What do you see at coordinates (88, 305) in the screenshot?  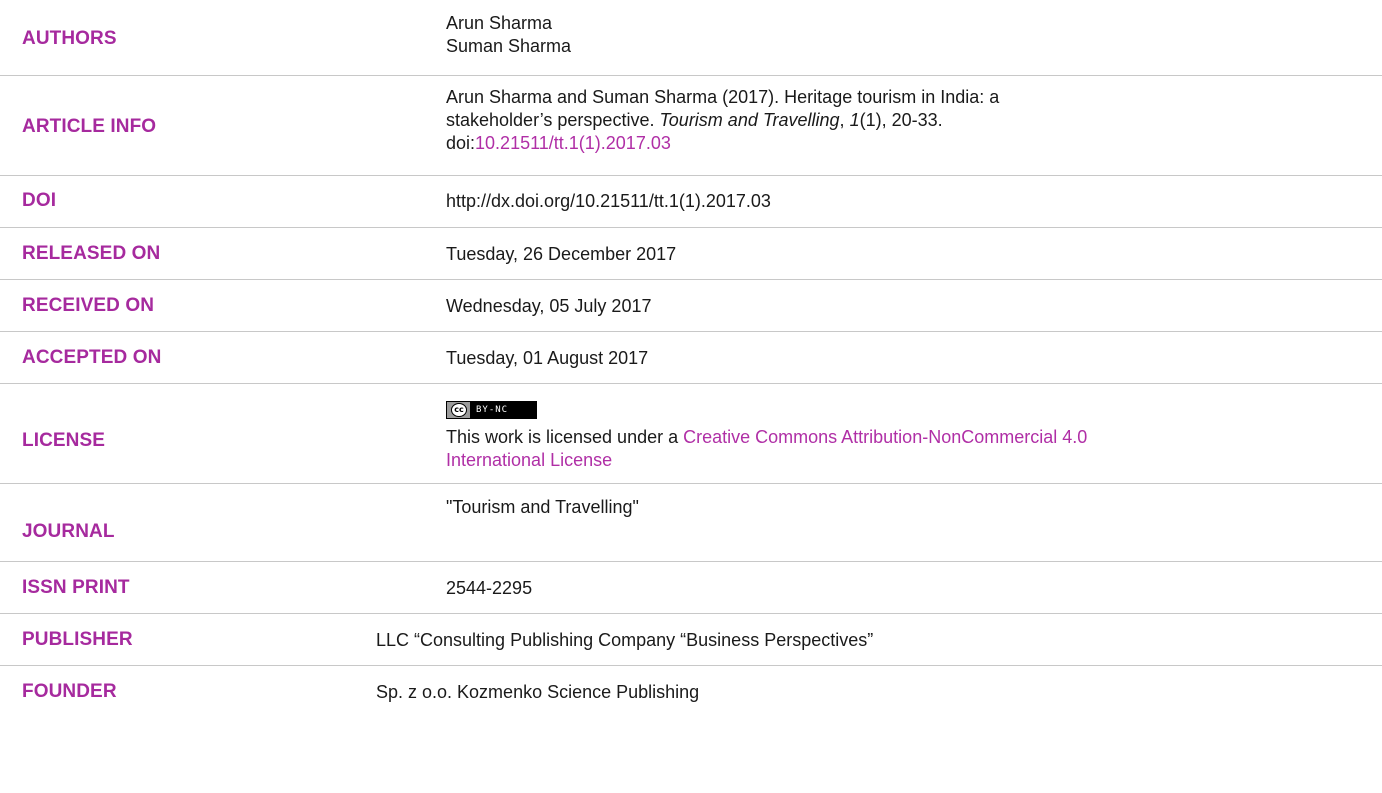 I see `received-on-label: RECEIVED ON` at bounding box center [88, 305].